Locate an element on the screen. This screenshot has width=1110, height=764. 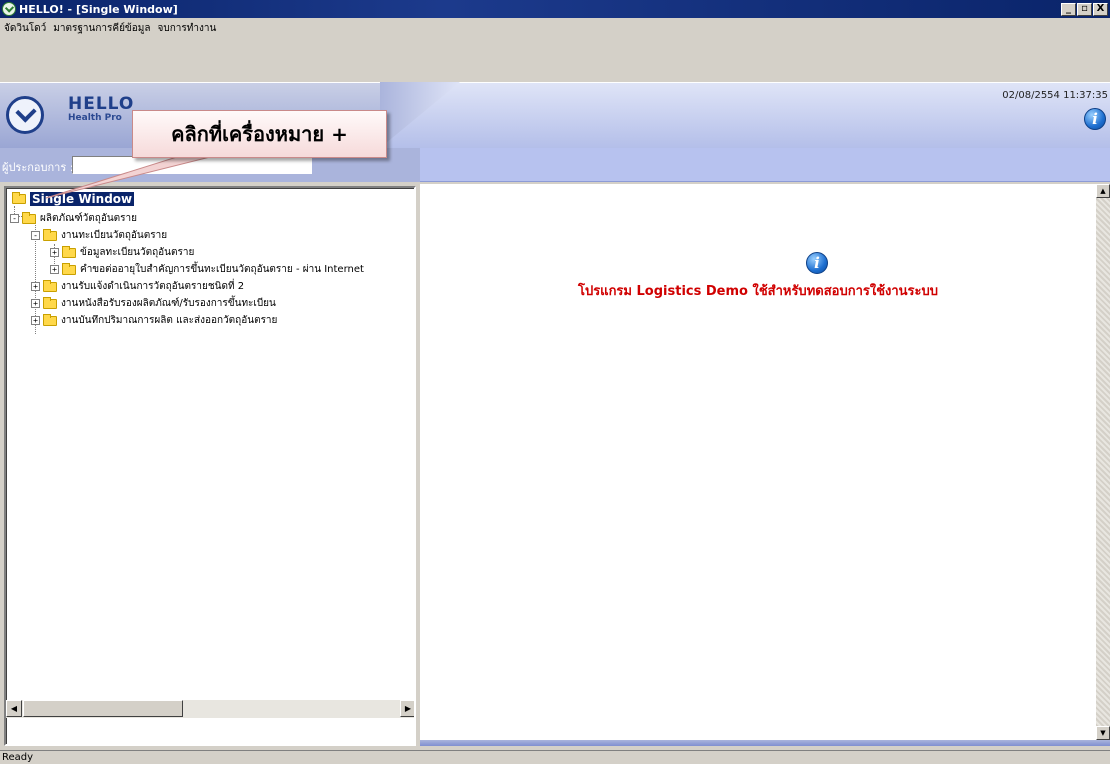
content-bottom-bar is located at coordinates (765, 743).